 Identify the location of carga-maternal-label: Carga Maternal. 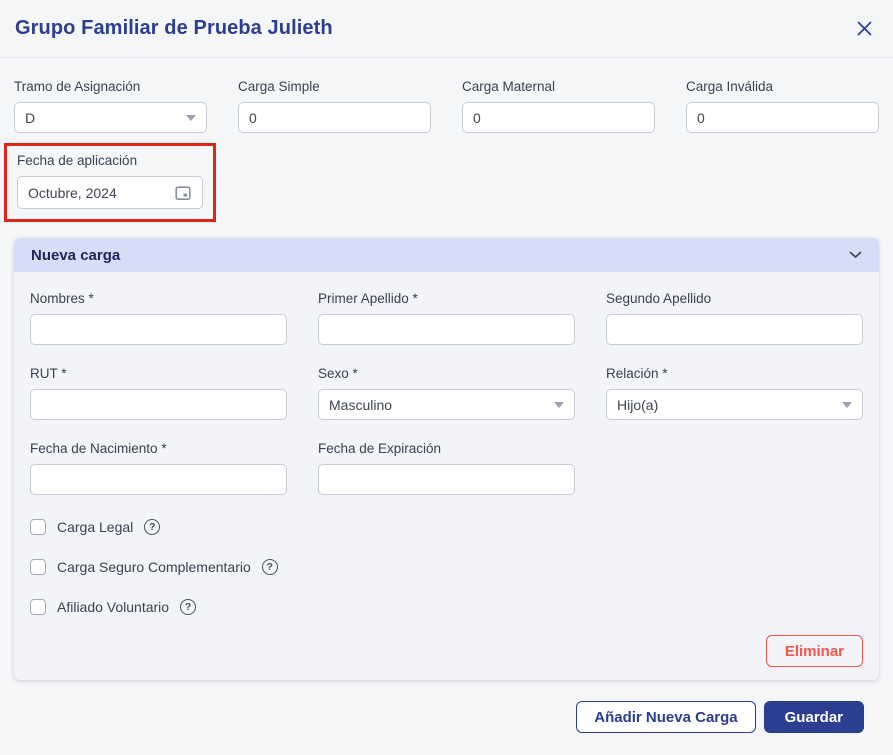
(509, 86).